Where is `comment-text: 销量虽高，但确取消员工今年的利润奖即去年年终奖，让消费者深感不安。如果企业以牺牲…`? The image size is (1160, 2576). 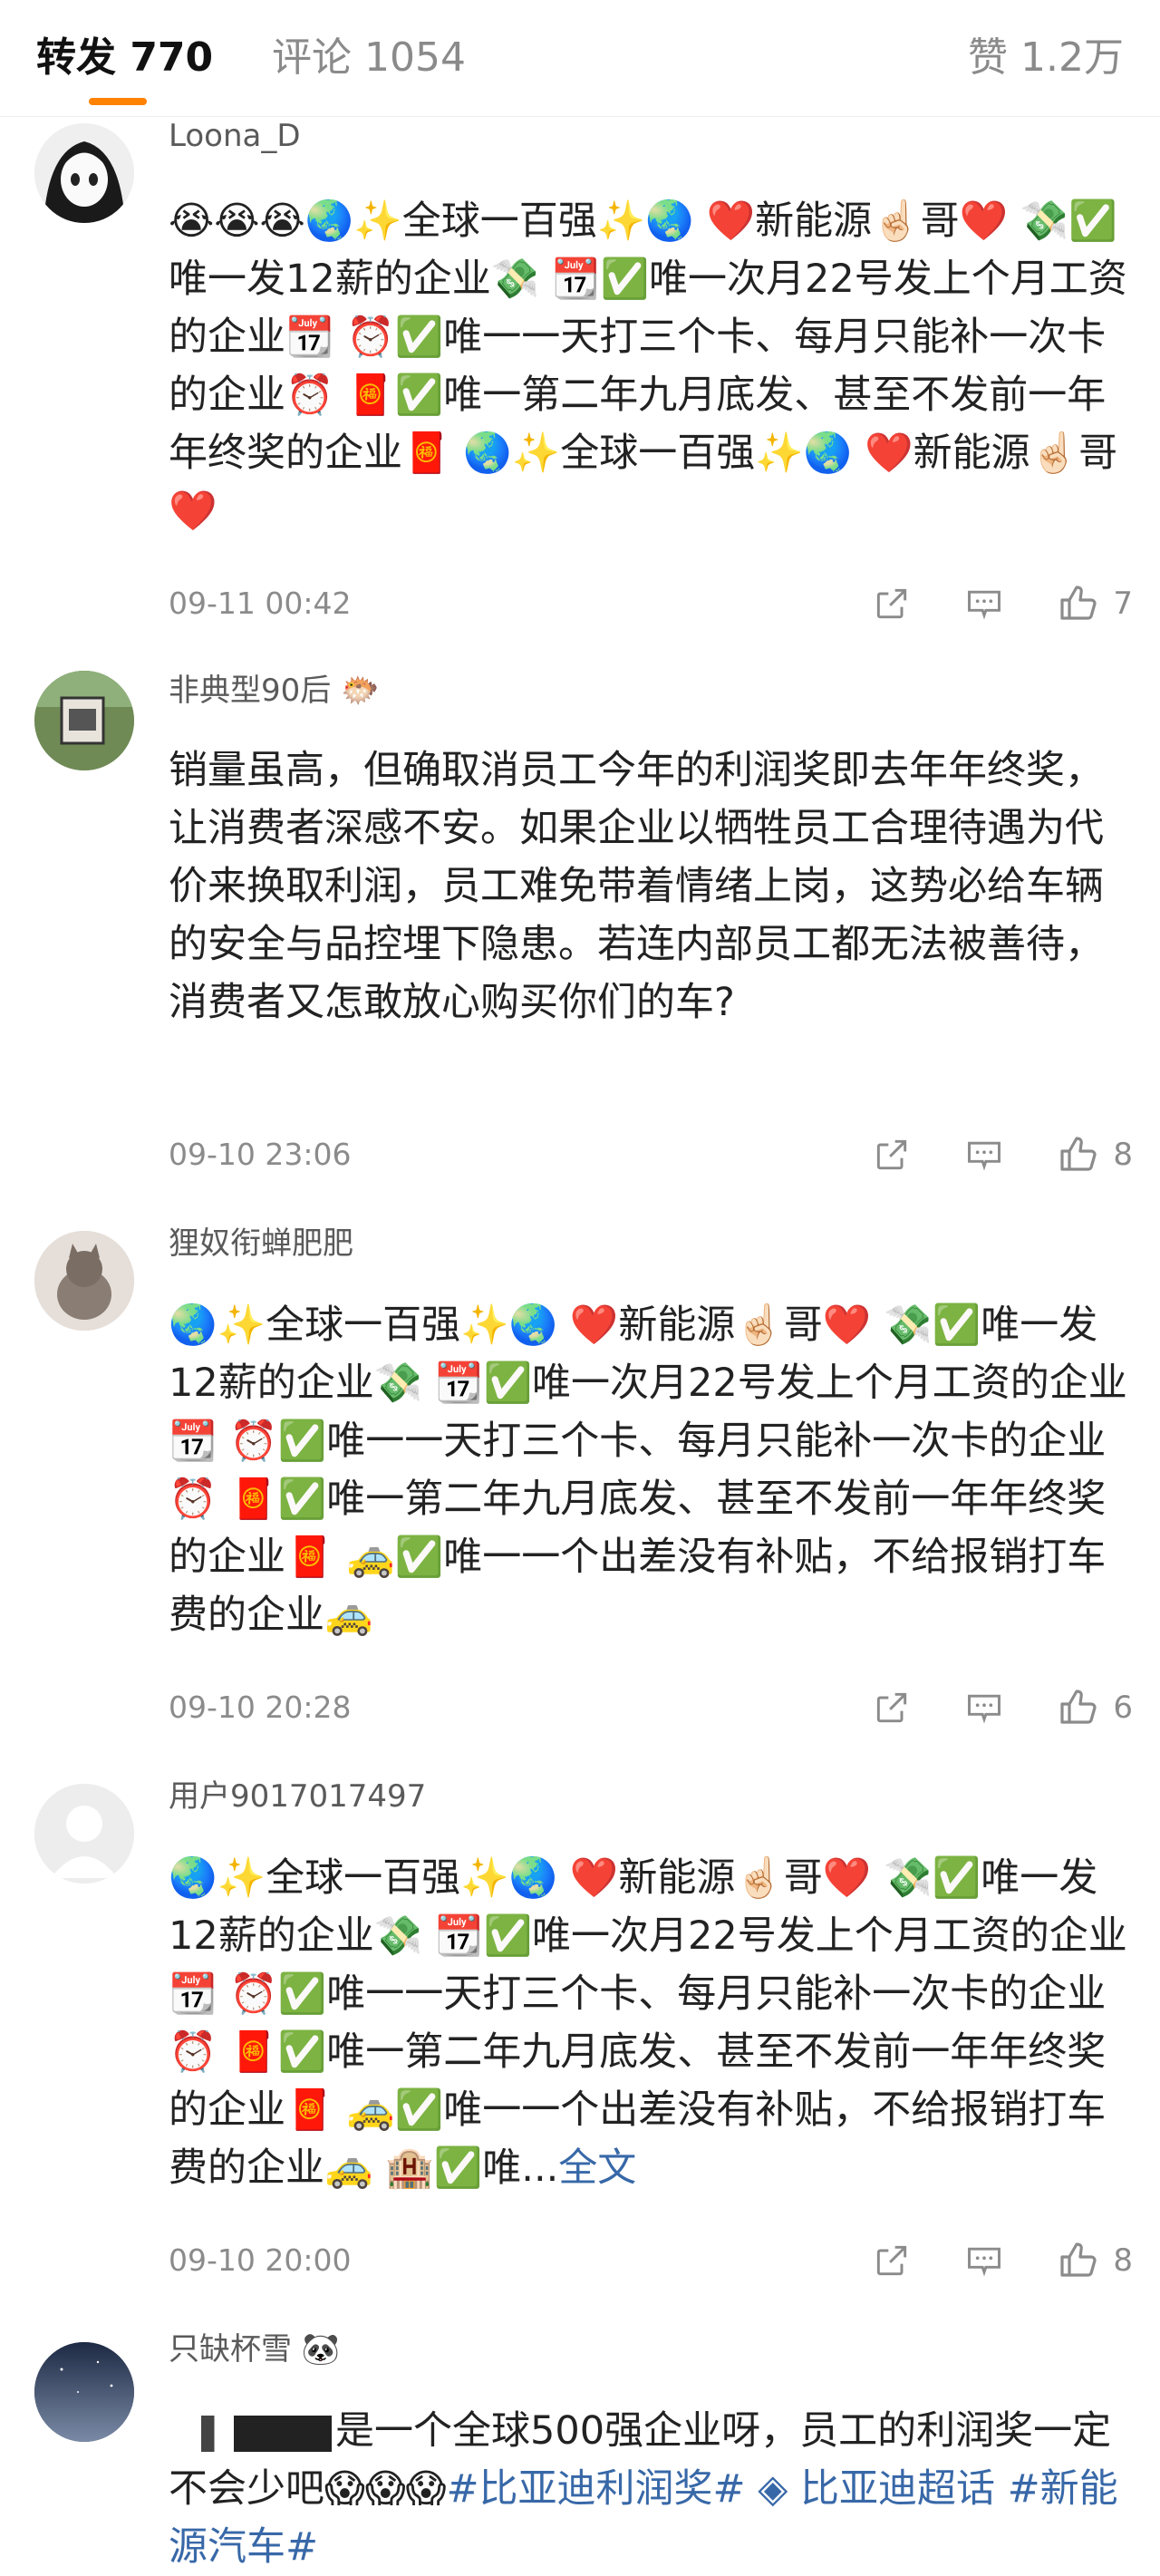 comment-text: 销量虽高，但确取消员工今年的利润奖即去年年终奖，让消费者深感不安。如果企业以牺牲… is located at coordinates (636, 886).